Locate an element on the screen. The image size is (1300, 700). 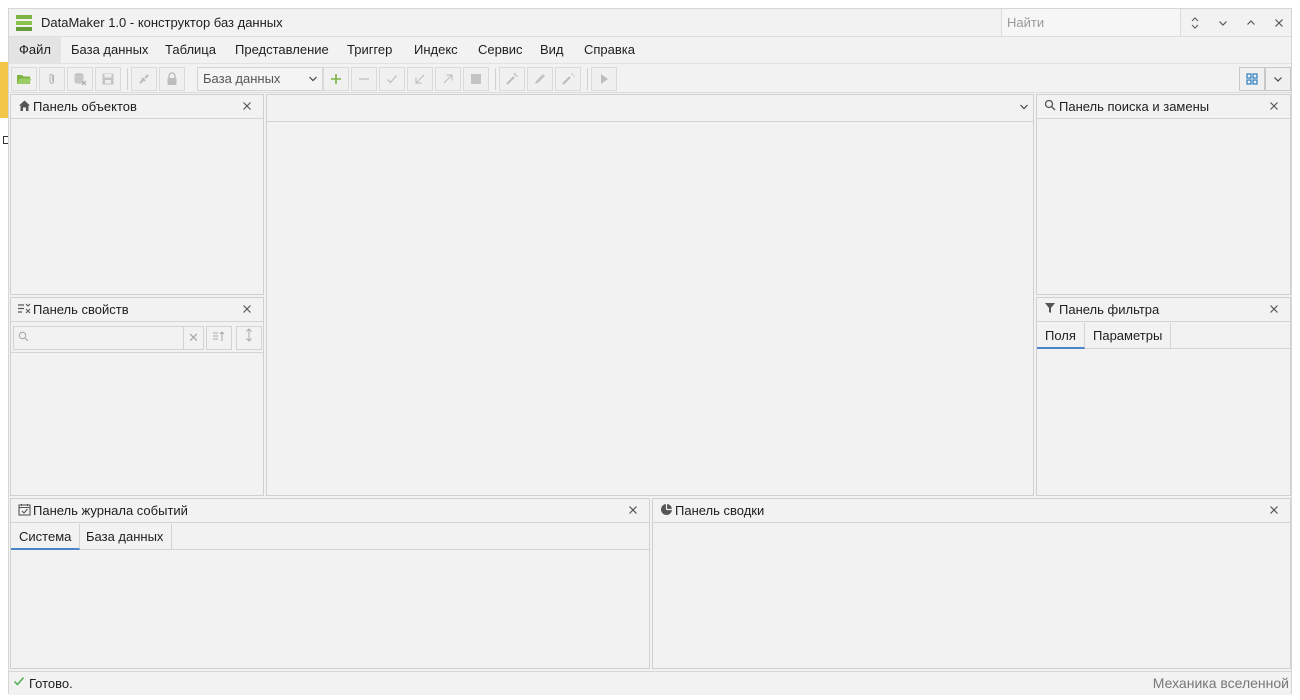
save-button is located at coordinates (108, 79).